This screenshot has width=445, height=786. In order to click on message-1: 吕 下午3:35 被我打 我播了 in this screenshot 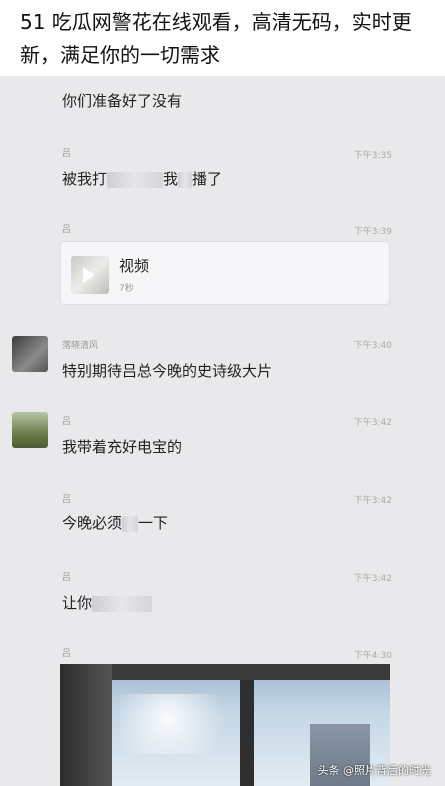, I will do `click(222, 170)`.